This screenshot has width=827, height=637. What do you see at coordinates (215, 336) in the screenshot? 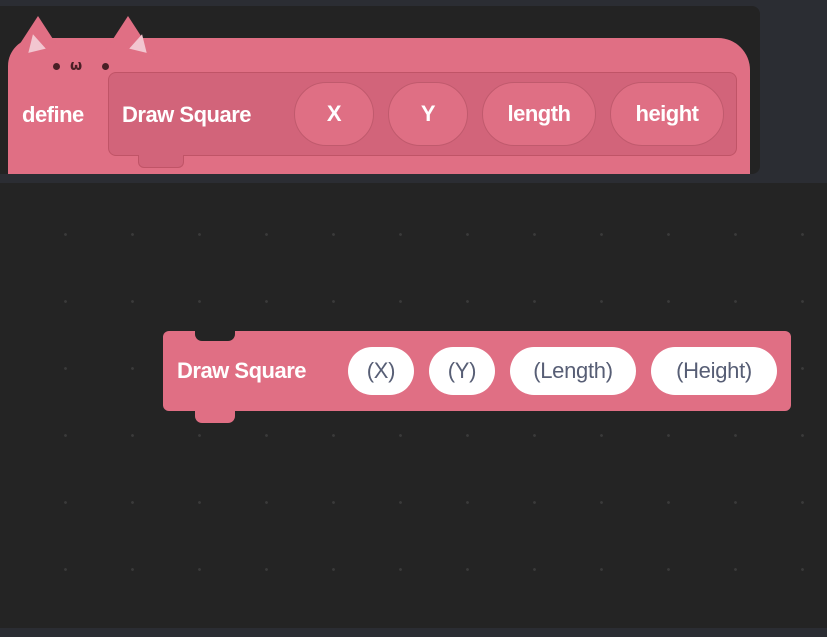
I see `call-block-top-notch` at bounding box center [215, 336].